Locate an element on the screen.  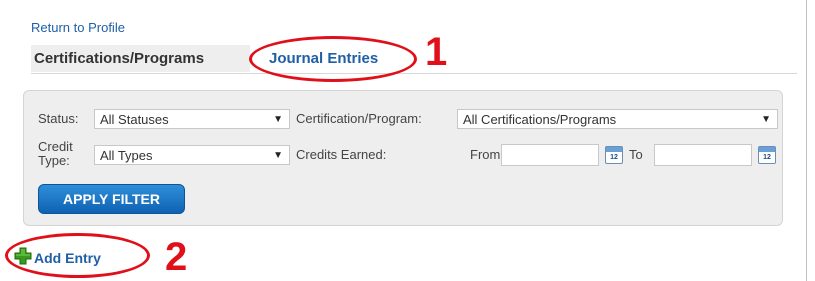
to-date-input is located at coordinates (703, 155).